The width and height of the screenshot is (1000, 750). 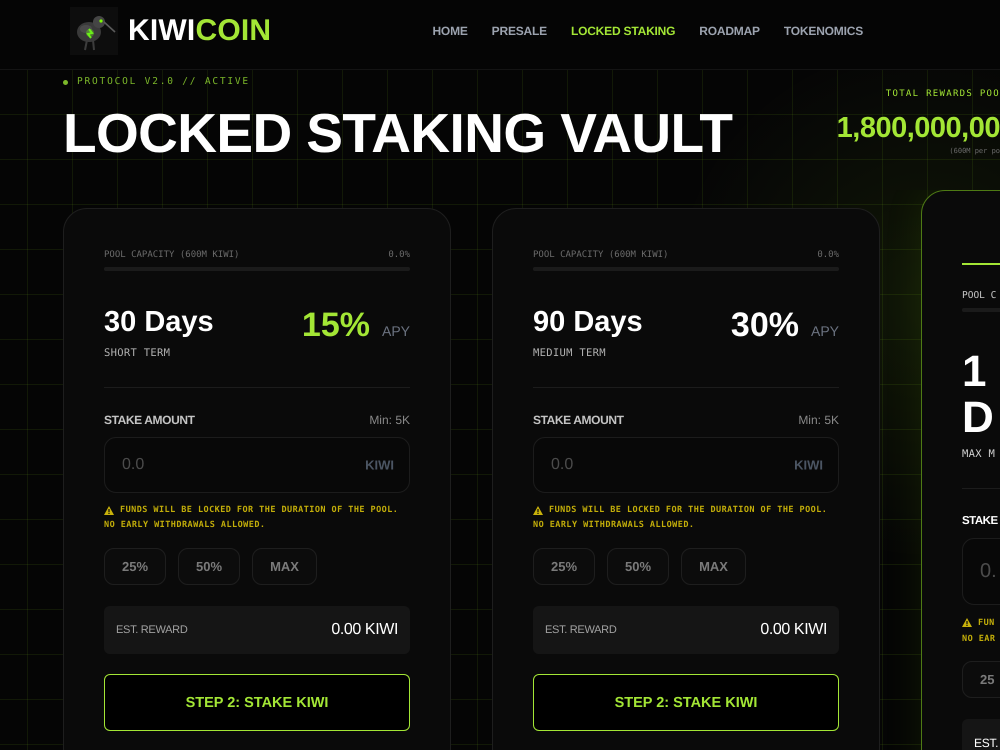 What do you see at coordinates (398, 133) in the screenshot?
I see `page-title: LOCKED STAKING VAULT` at bounding box center [398, 133].